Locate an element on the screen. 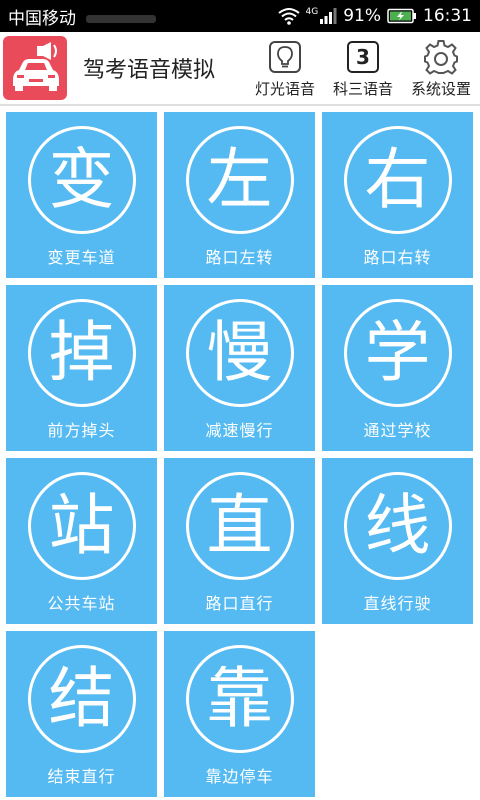 Image resolution: width=480 pixels, height=800 pixels. tile-glyph: 变 is located at coordinates (81, 179).